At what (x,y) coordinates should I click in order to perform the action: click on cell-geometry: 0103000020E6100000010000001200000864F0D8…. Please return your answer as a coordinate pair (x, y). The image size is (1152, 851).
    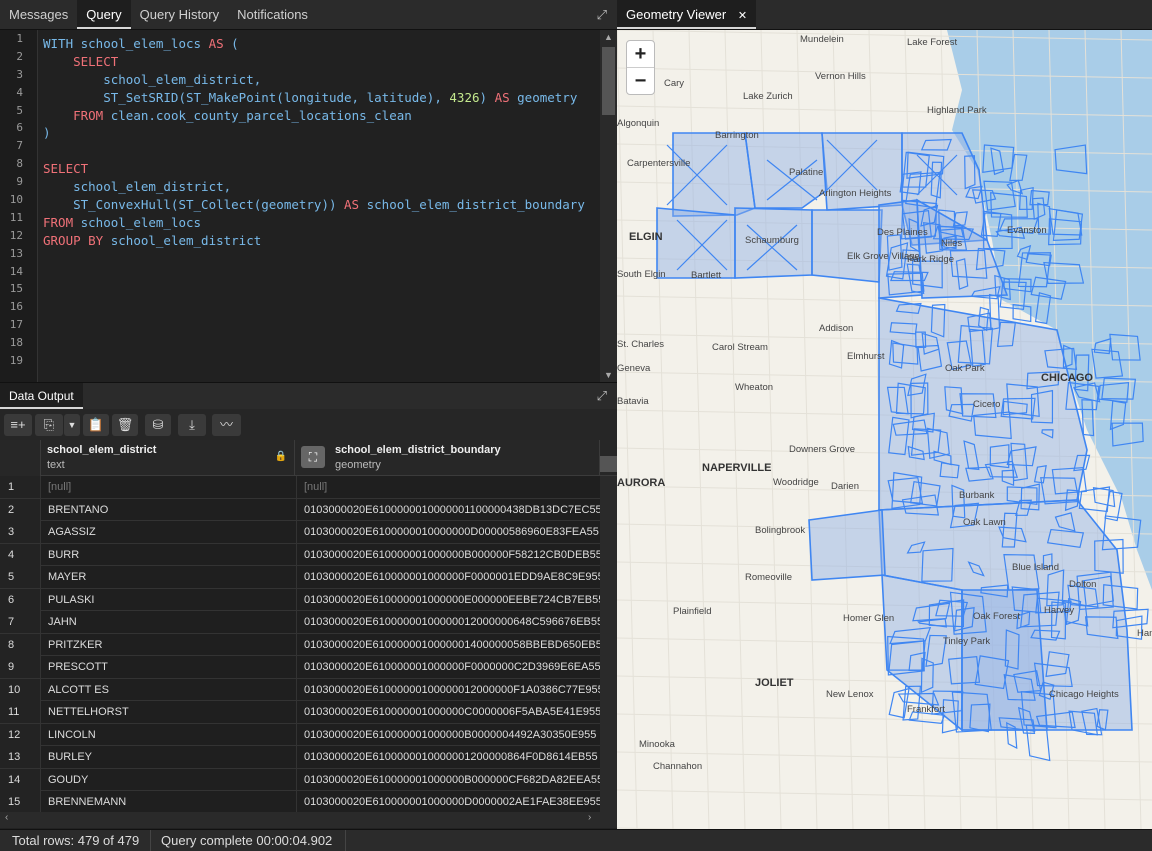
    Looking at the image, I should click on (448, 757).